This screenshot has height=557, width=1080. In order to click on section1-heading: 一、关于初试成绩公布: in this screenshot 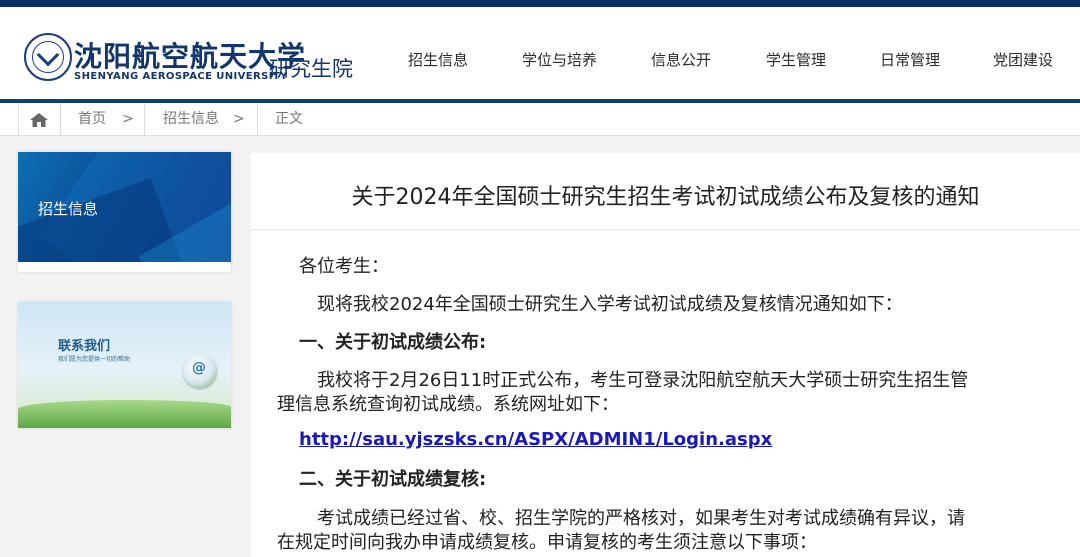, I will do `click(393, 342)`.